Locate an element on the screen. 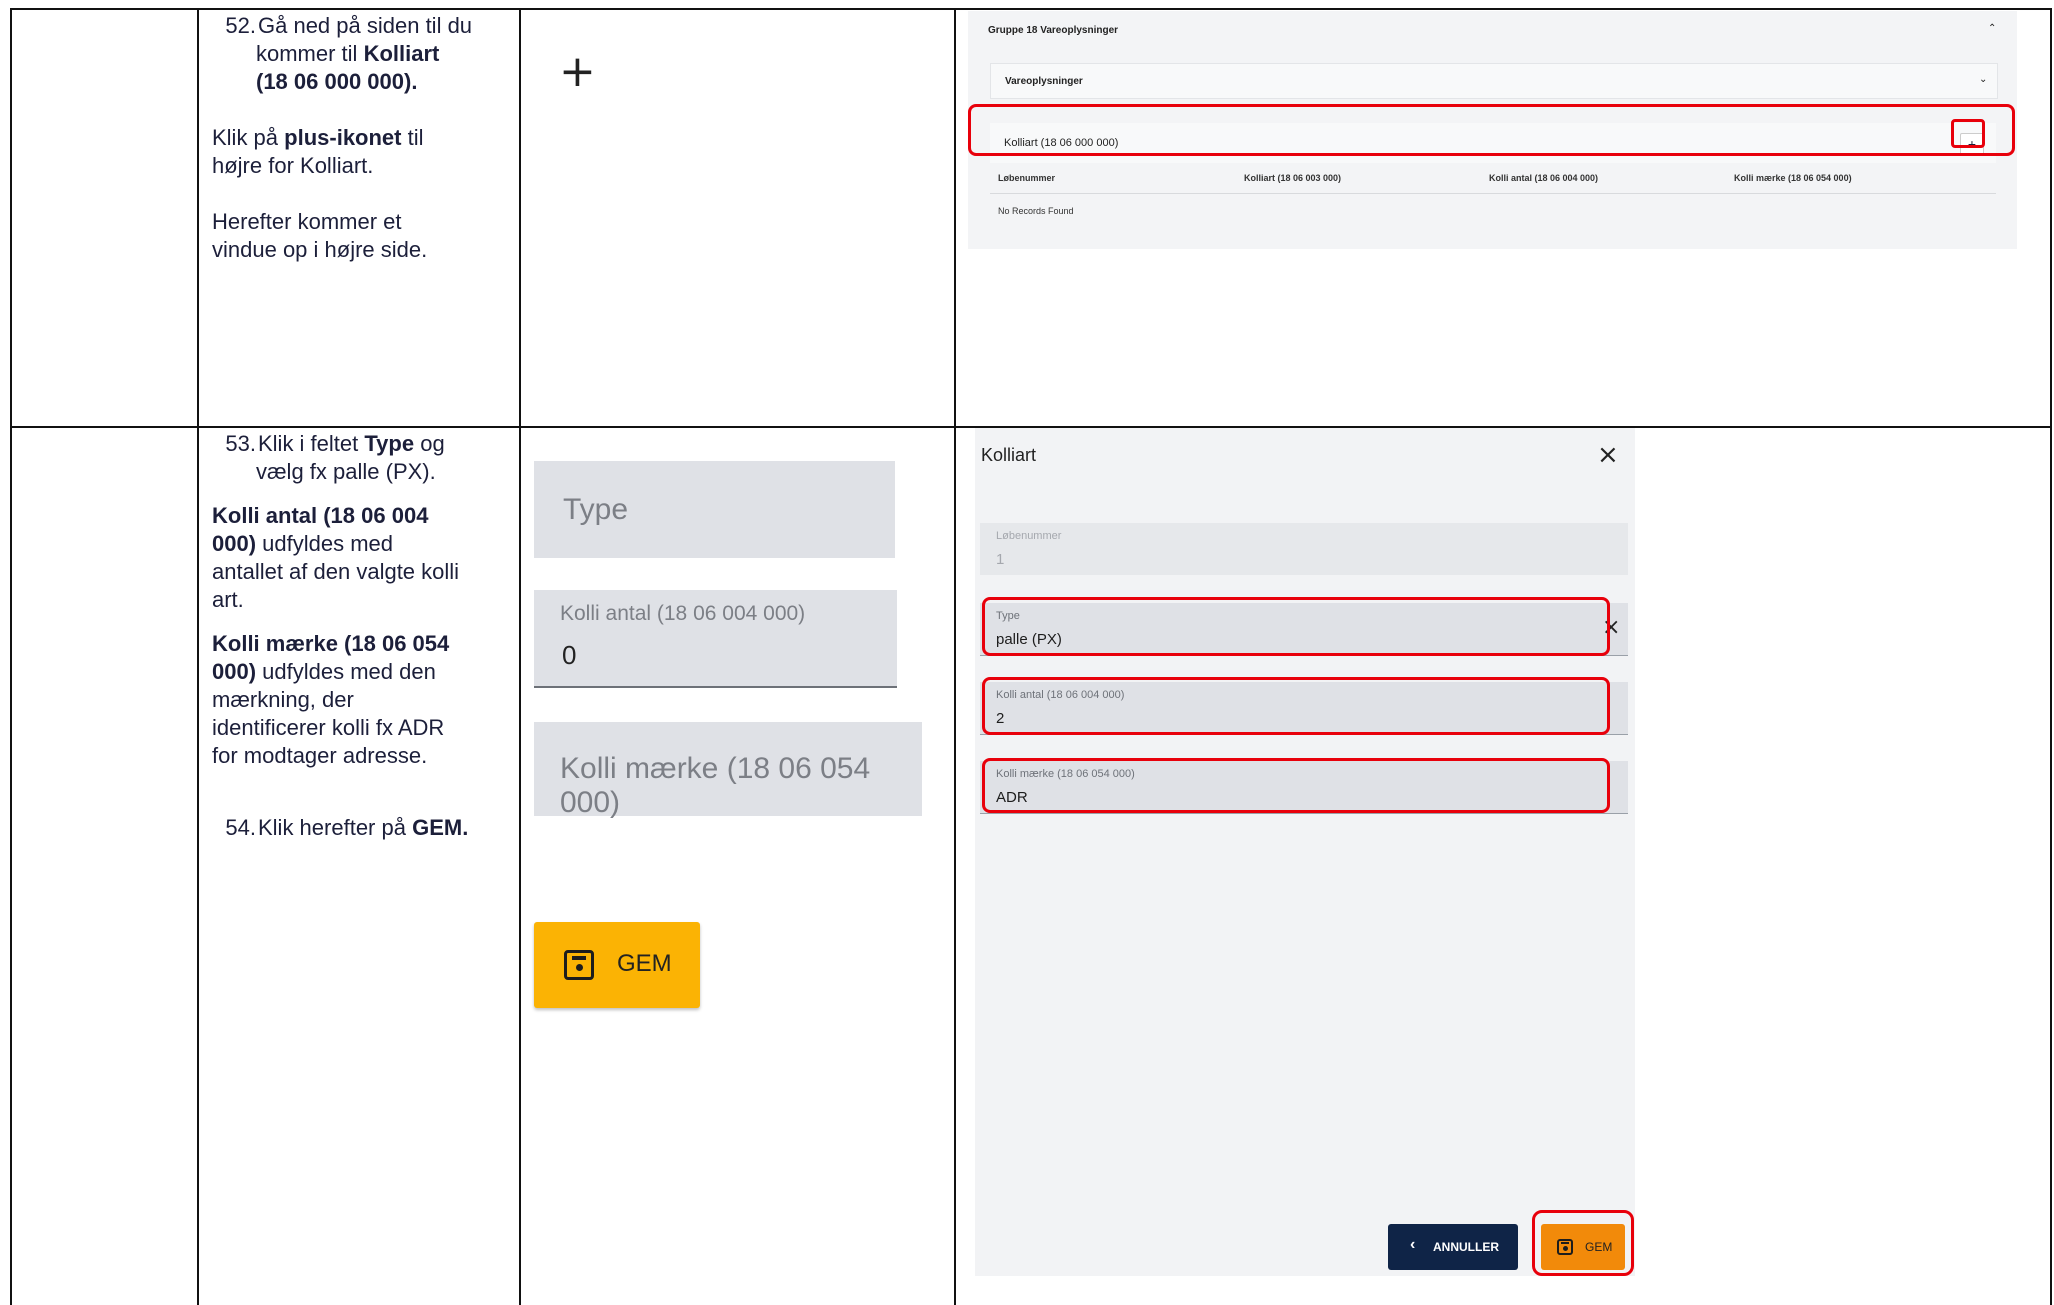 The height and width of the screenshot is (1305, 2054). kolli-antal-highlight is located at coordinates (1296, 706).